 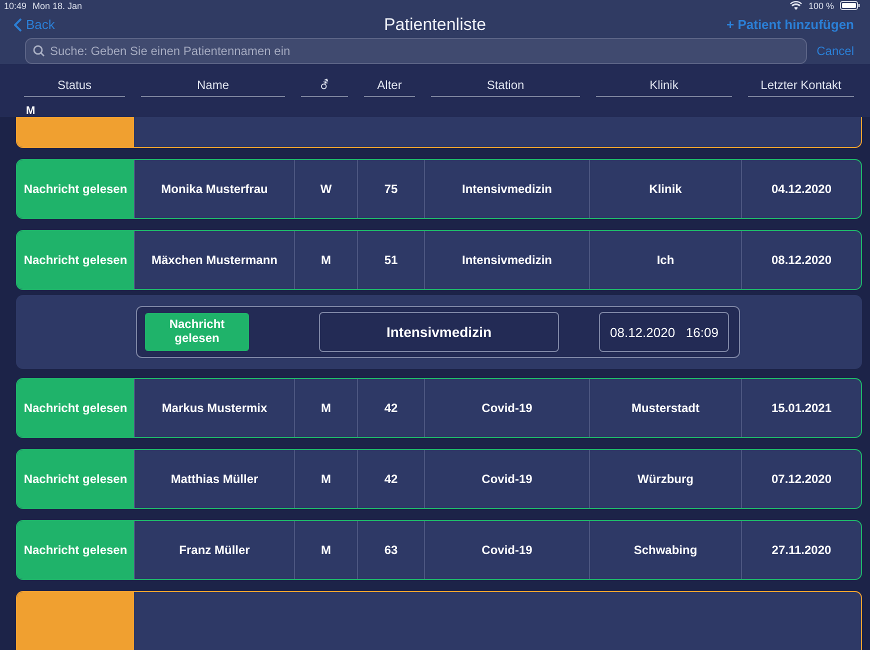 I want to click on column-header: Klinik, so click(x=664, y=87).